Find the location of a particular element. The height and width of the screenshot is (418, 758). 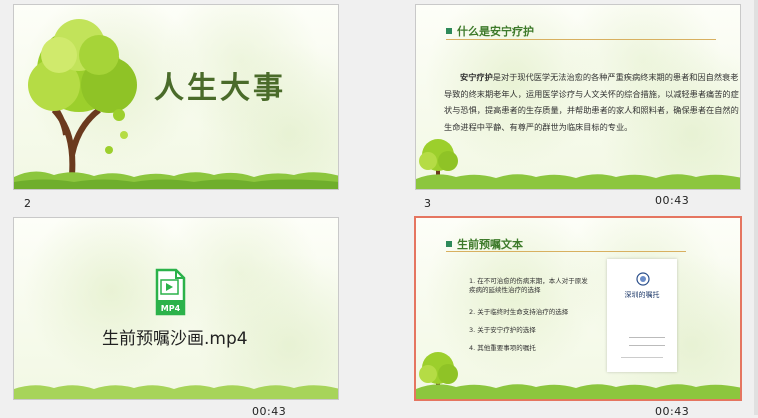

mp4-file-icon: MP4 is located at coordinates (170, 292).